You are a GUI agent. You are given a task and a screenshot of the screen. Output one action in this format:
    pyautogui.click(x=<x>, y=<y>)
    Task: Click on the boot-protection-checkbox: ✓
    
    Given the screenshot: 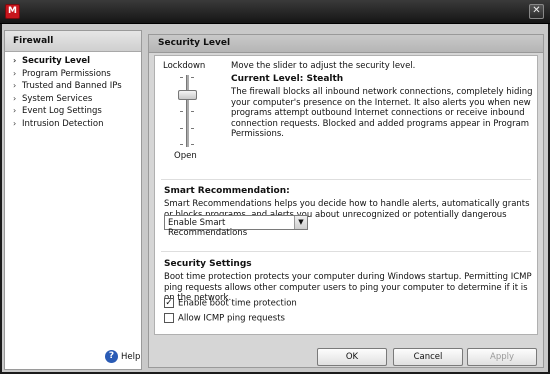 What is the action you would take?
    pyautogui.click(x=169, y=303)
    